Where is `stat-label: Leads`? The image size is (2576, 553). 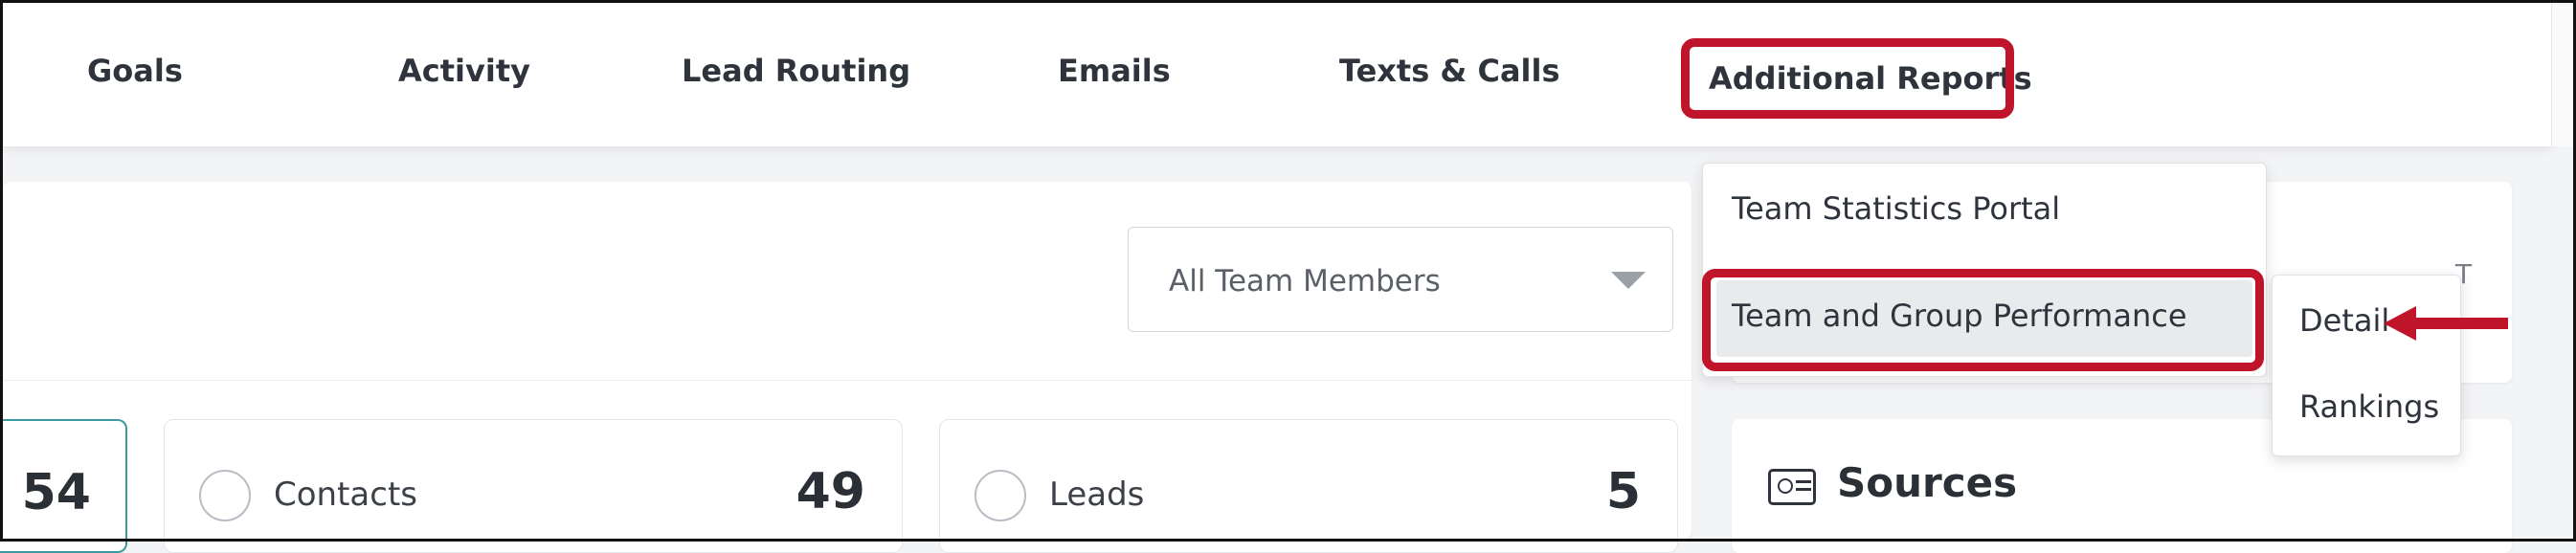
stat-label: Leads is located at coordinates (1097, 495).